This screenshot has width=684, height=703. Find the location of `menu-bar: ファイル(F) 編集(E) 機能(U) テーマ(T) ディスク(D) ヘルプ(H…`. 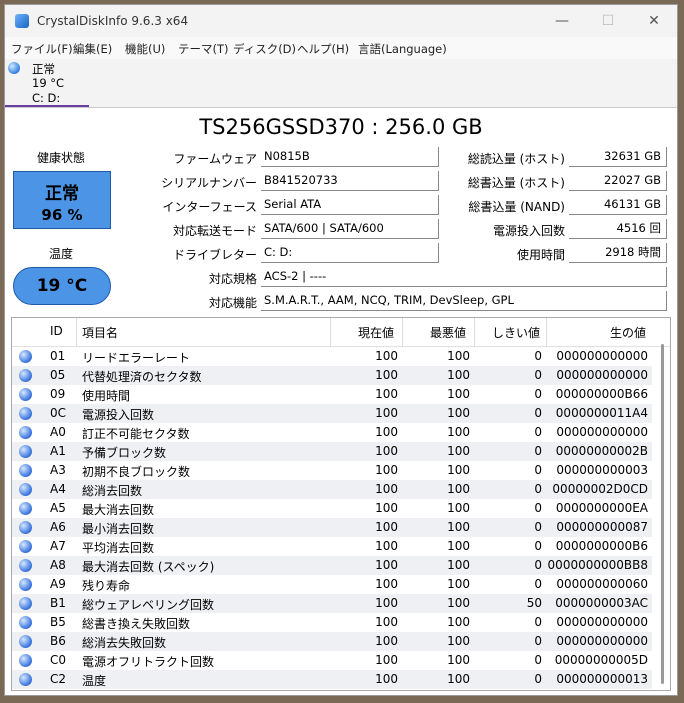

menu-bar: ファイル(F) 編集(E) 機能(U) テーマ(T) ディスク(D) ヘルプ(H… is located at coordinates (341, 48).